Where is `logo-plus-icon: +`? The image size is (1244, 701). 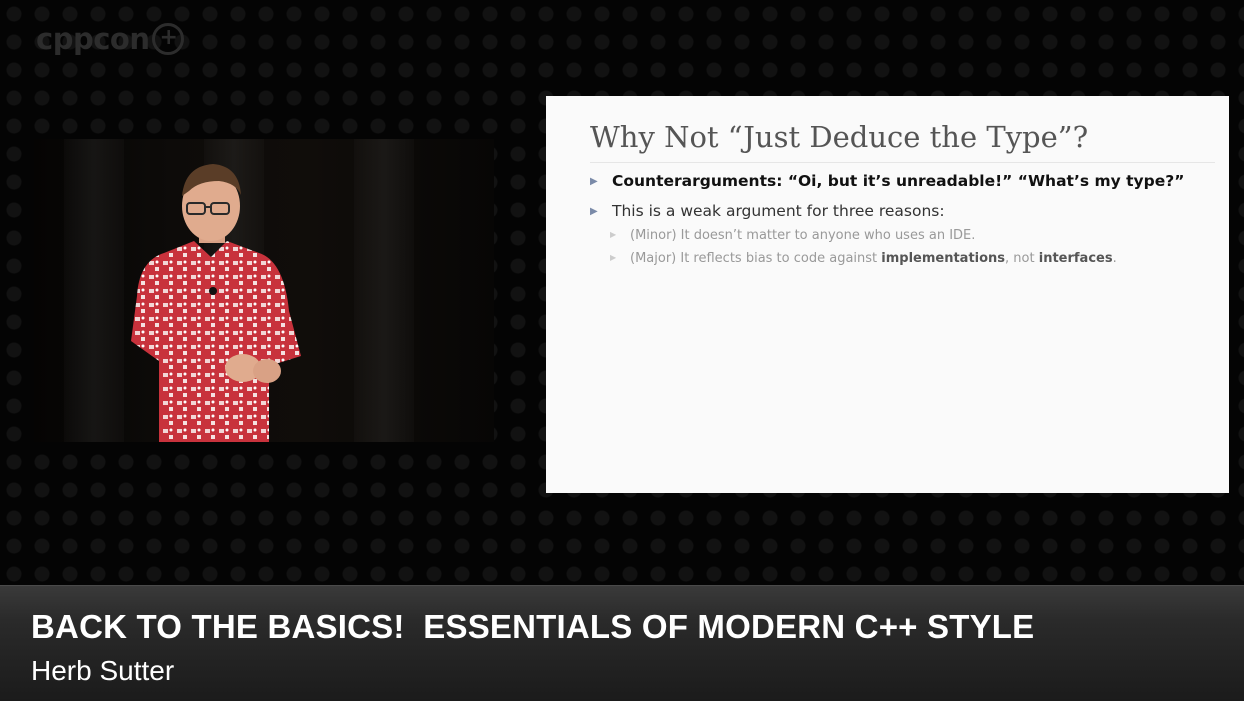
logo-plus-icon: + is located at coordinates (168, 39).